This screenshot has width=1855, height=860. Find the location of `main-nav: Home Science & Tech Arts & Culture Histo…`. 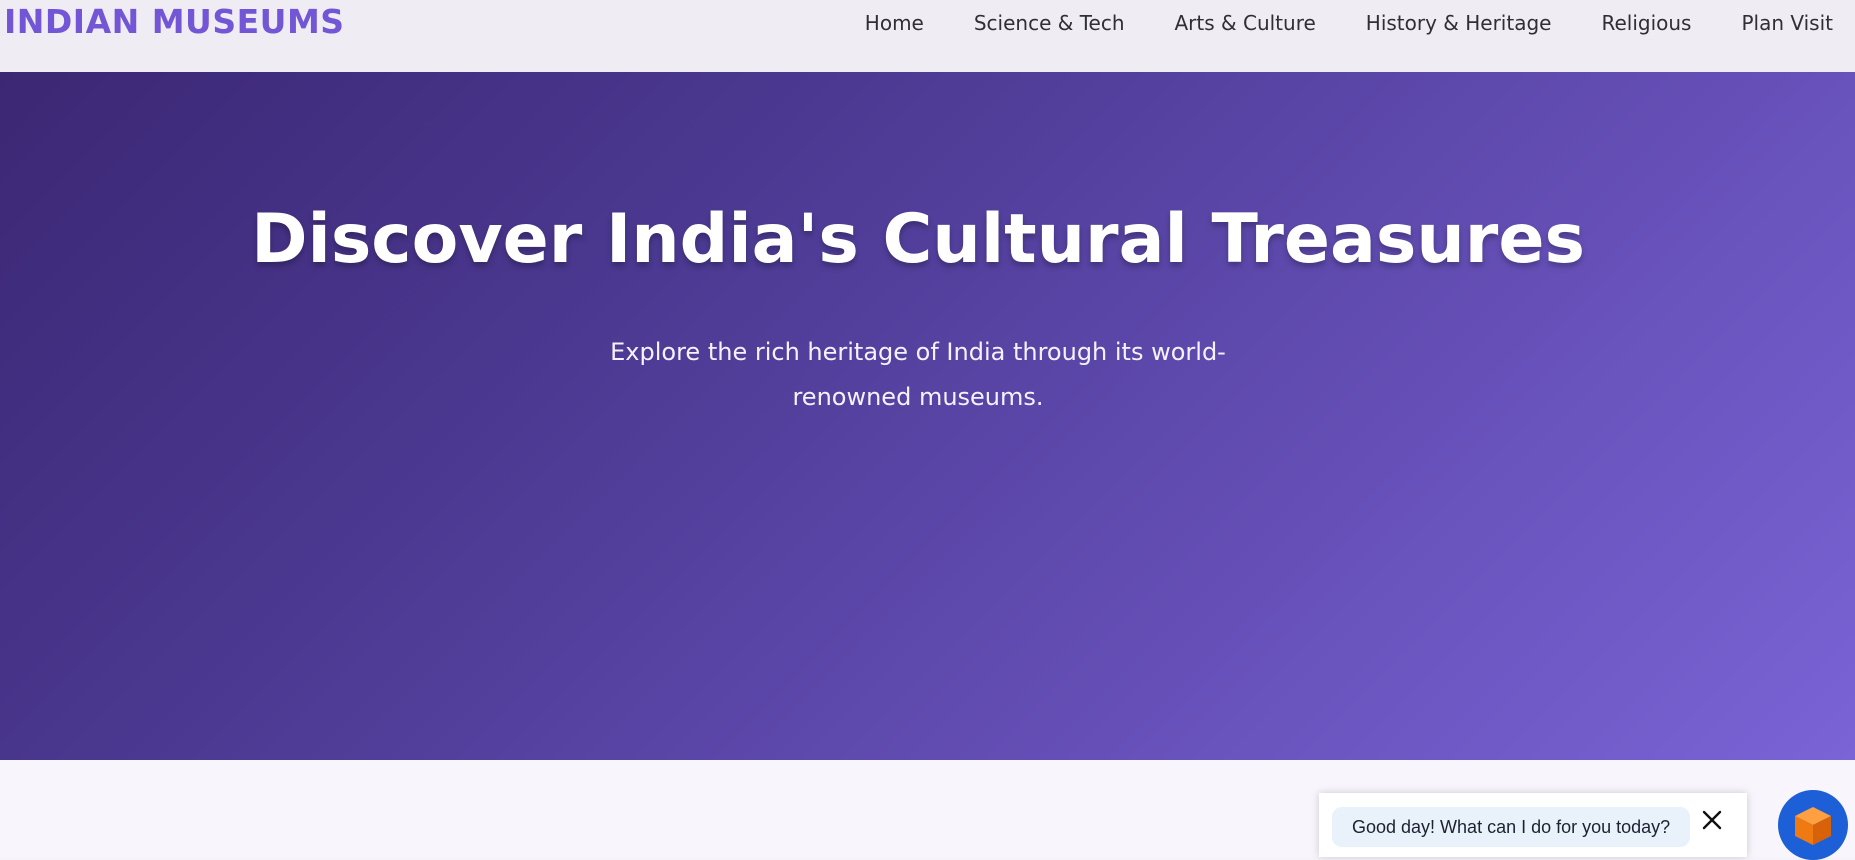

main-nav: Home Science & Tech Arts & Culture Histo… is located at coordinates (1324, 23).